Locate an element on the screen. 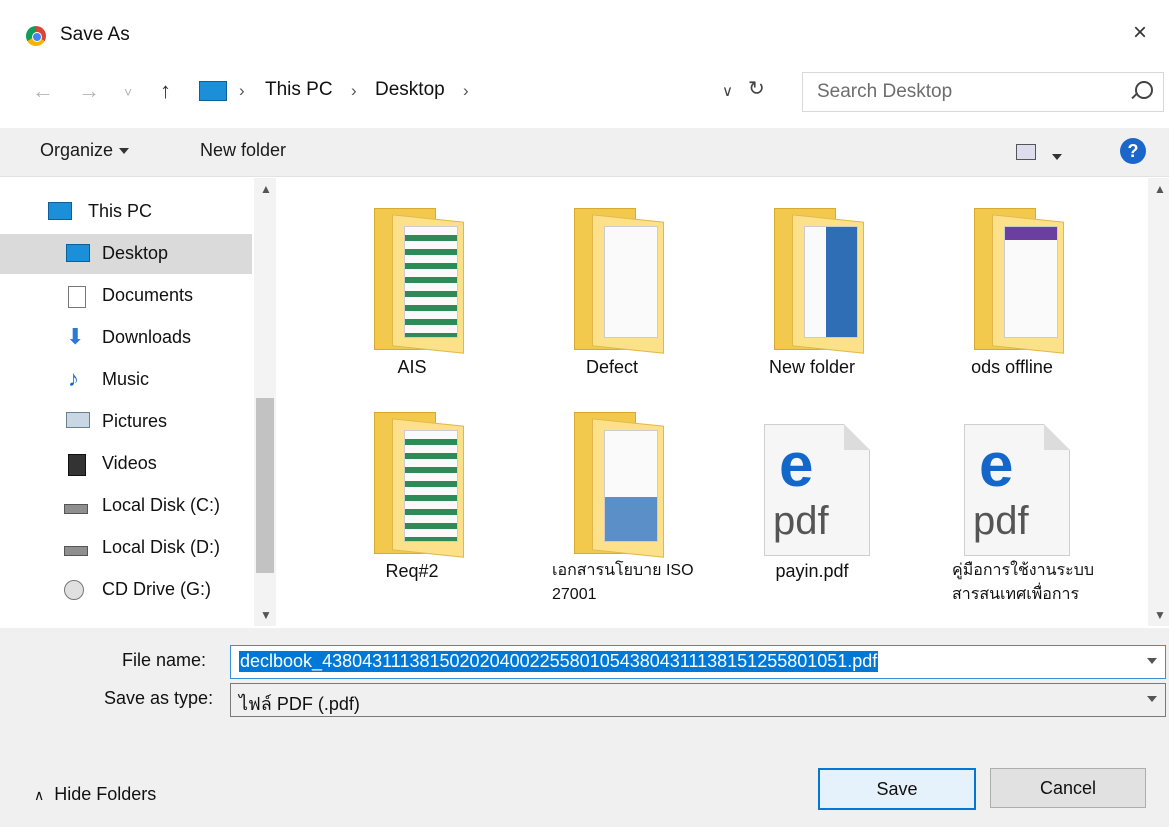 This screenshot has height=827, width=1169. file-name: AIS is located at coordinates (412, 367).